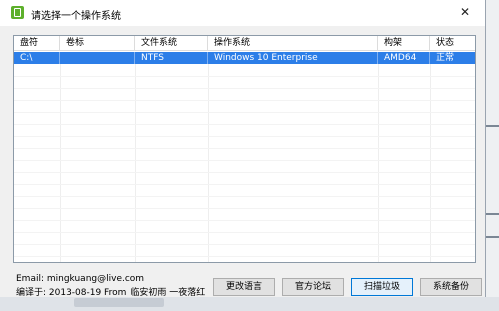  Describe the element at coordinates (492, 155) in the screenshot. I see `background-window-edge` at that location.